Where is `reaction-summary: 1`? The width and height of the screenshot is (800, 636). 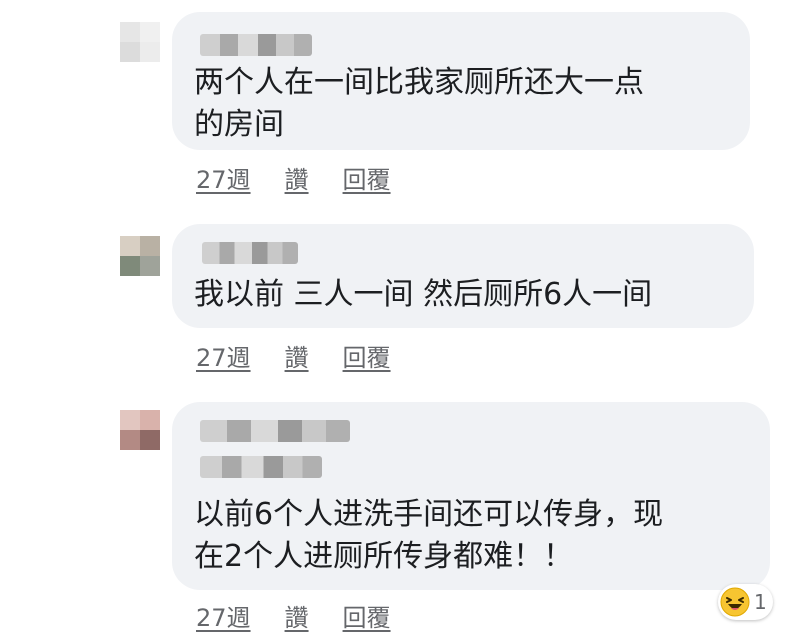
reaction-summary: 1 is located at coordinates (745, 602).